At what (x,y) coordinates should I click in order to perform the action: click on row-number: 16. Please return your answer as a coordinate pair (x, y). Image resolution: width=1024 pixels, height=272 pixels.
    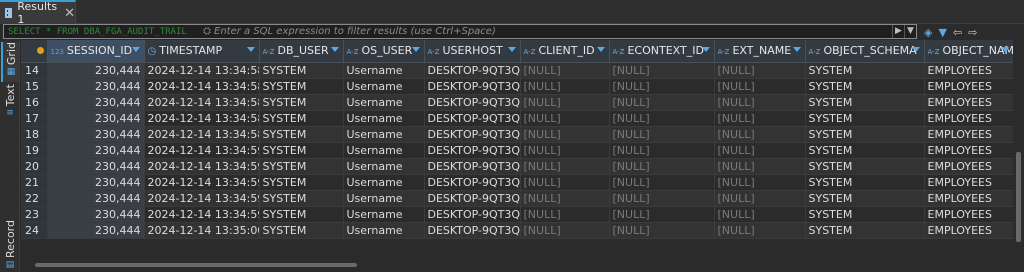
    Looking at the image, I should click on (34, 102).